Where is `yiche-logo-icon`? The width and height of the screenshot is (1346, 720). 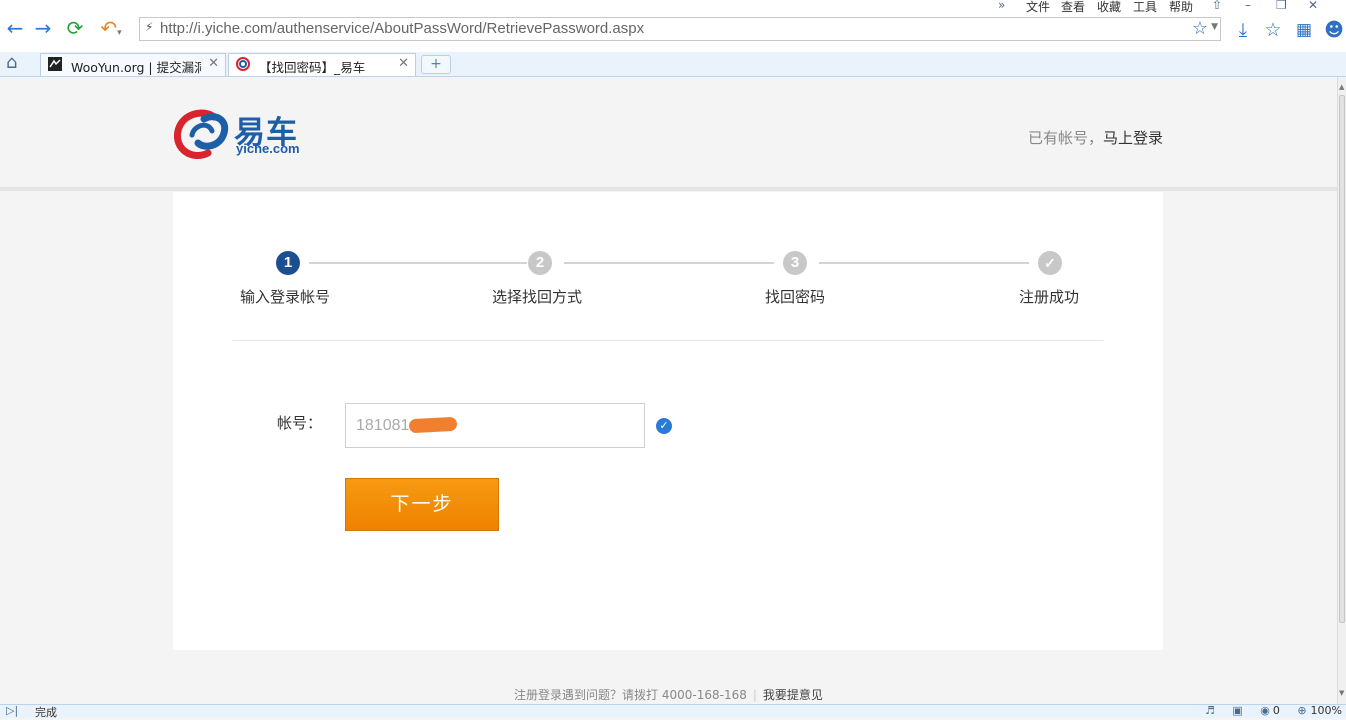
yiche-logo-icon is located at coordinates (201, 134).